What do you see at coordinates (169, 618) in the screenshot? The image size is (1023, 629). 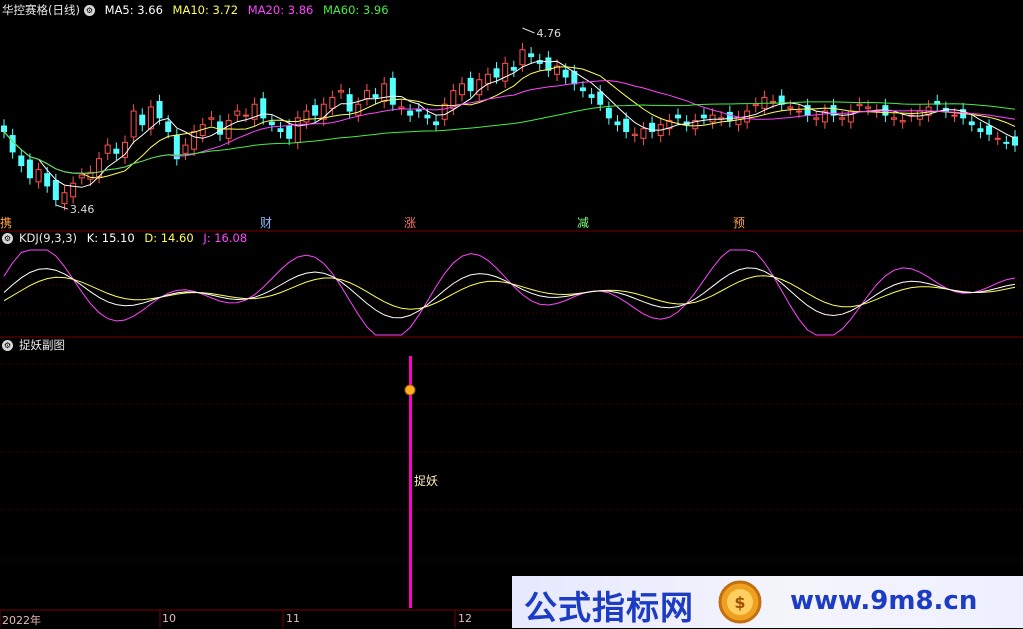 I see `x-label-oct: 10` at bounding box center [169, 618].